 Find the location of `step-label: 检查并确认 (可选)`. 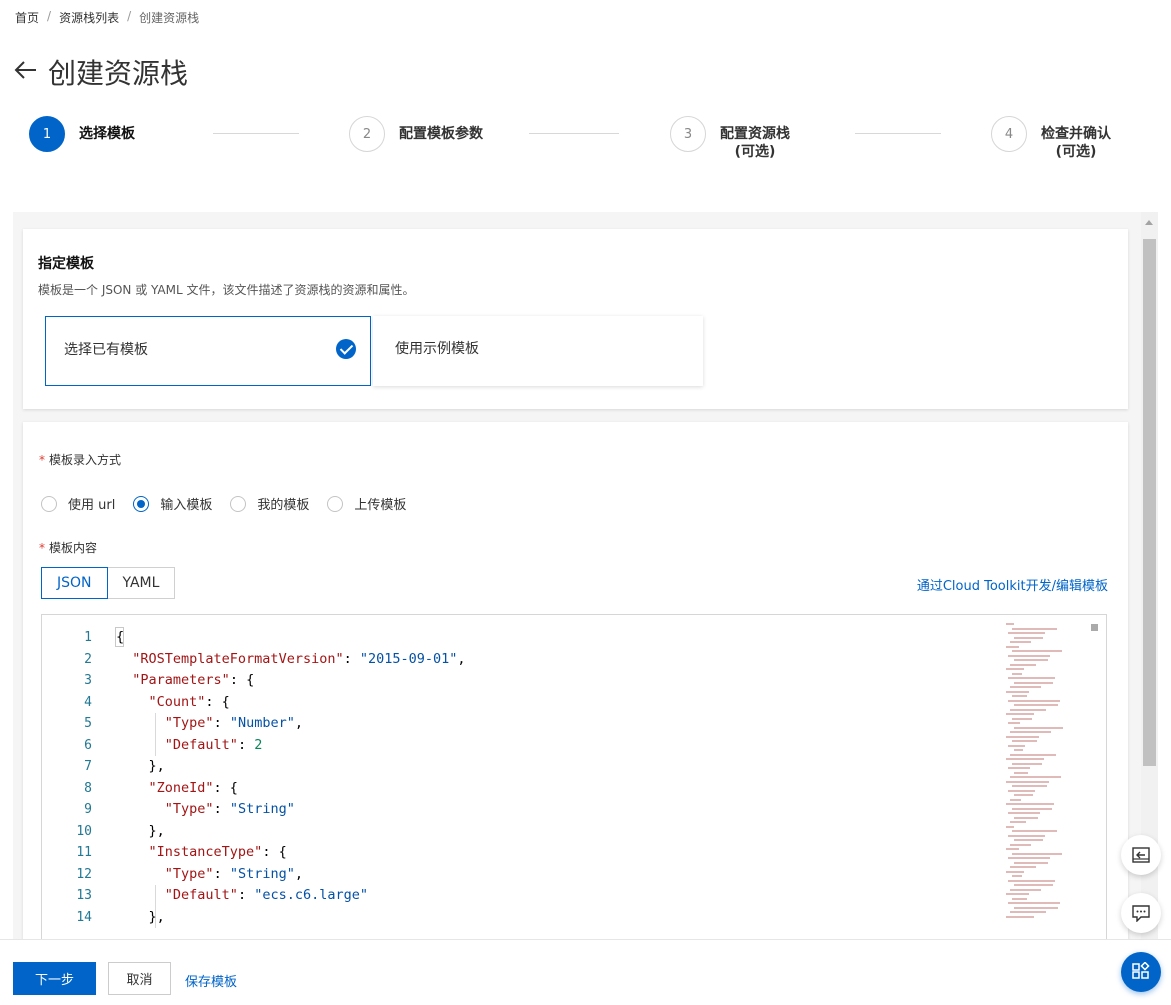

step-label: 检查并确认 (可选) is located at coordinates (1076, 143).